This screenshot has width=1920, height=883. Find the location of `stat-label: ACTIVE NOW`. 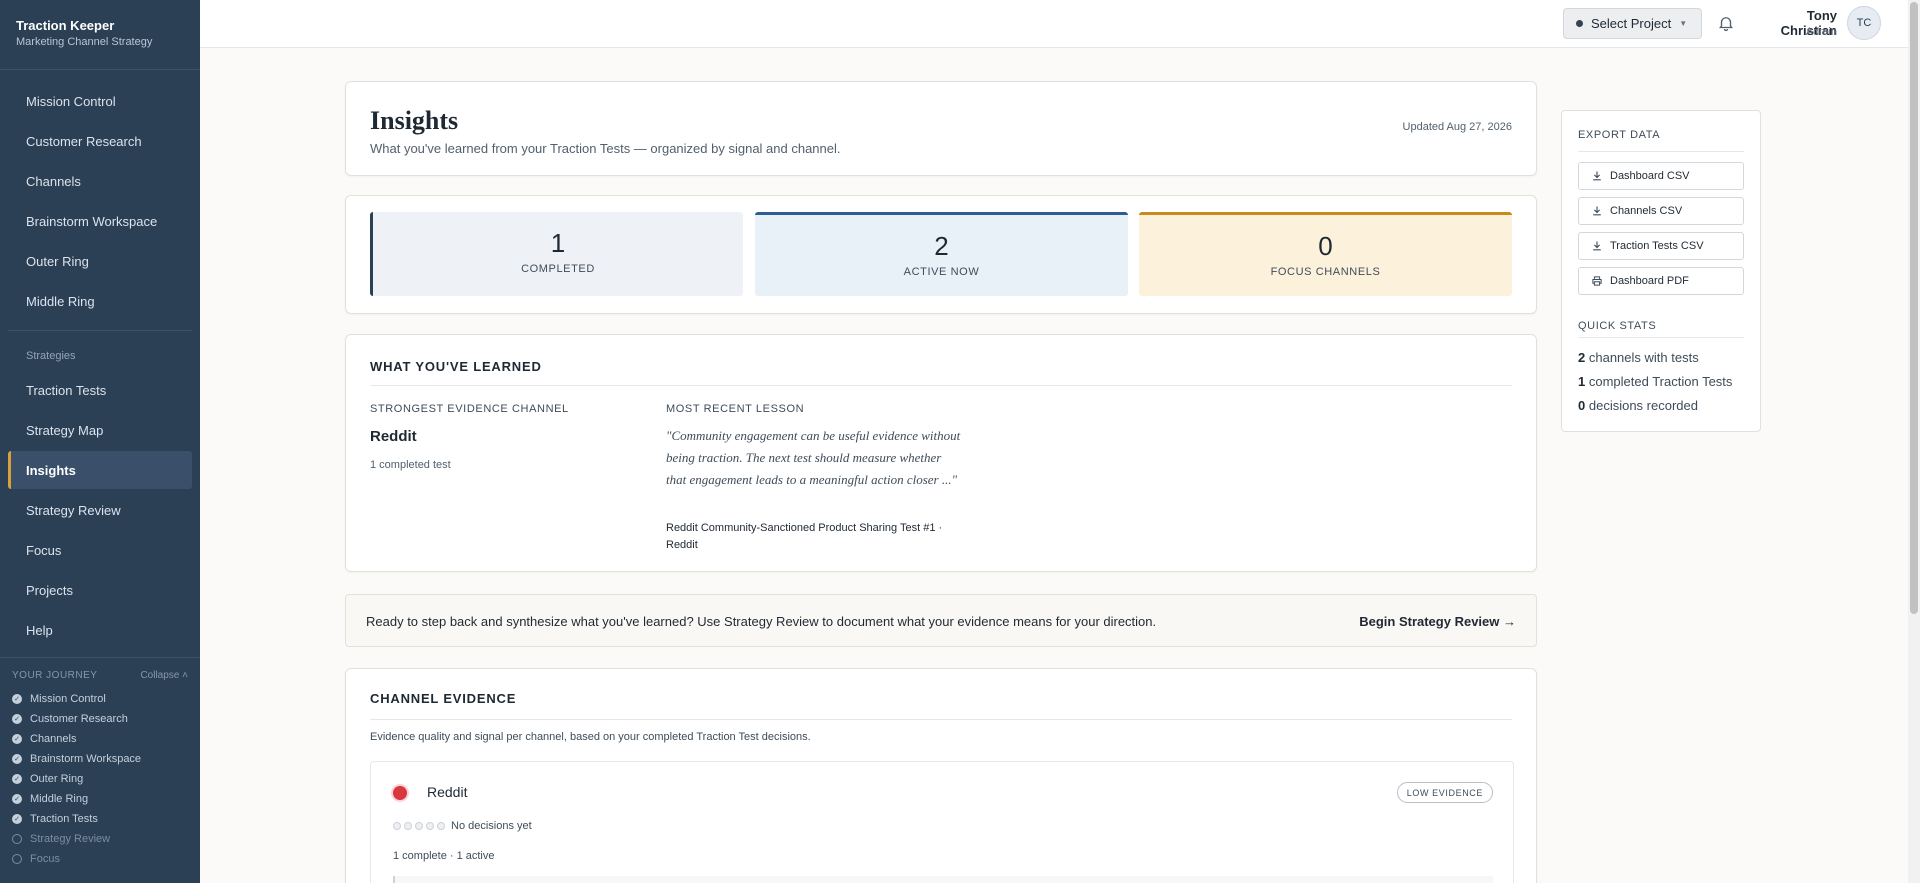

stat-label: ACTIVE NOW is located at coordinates (941, 272).